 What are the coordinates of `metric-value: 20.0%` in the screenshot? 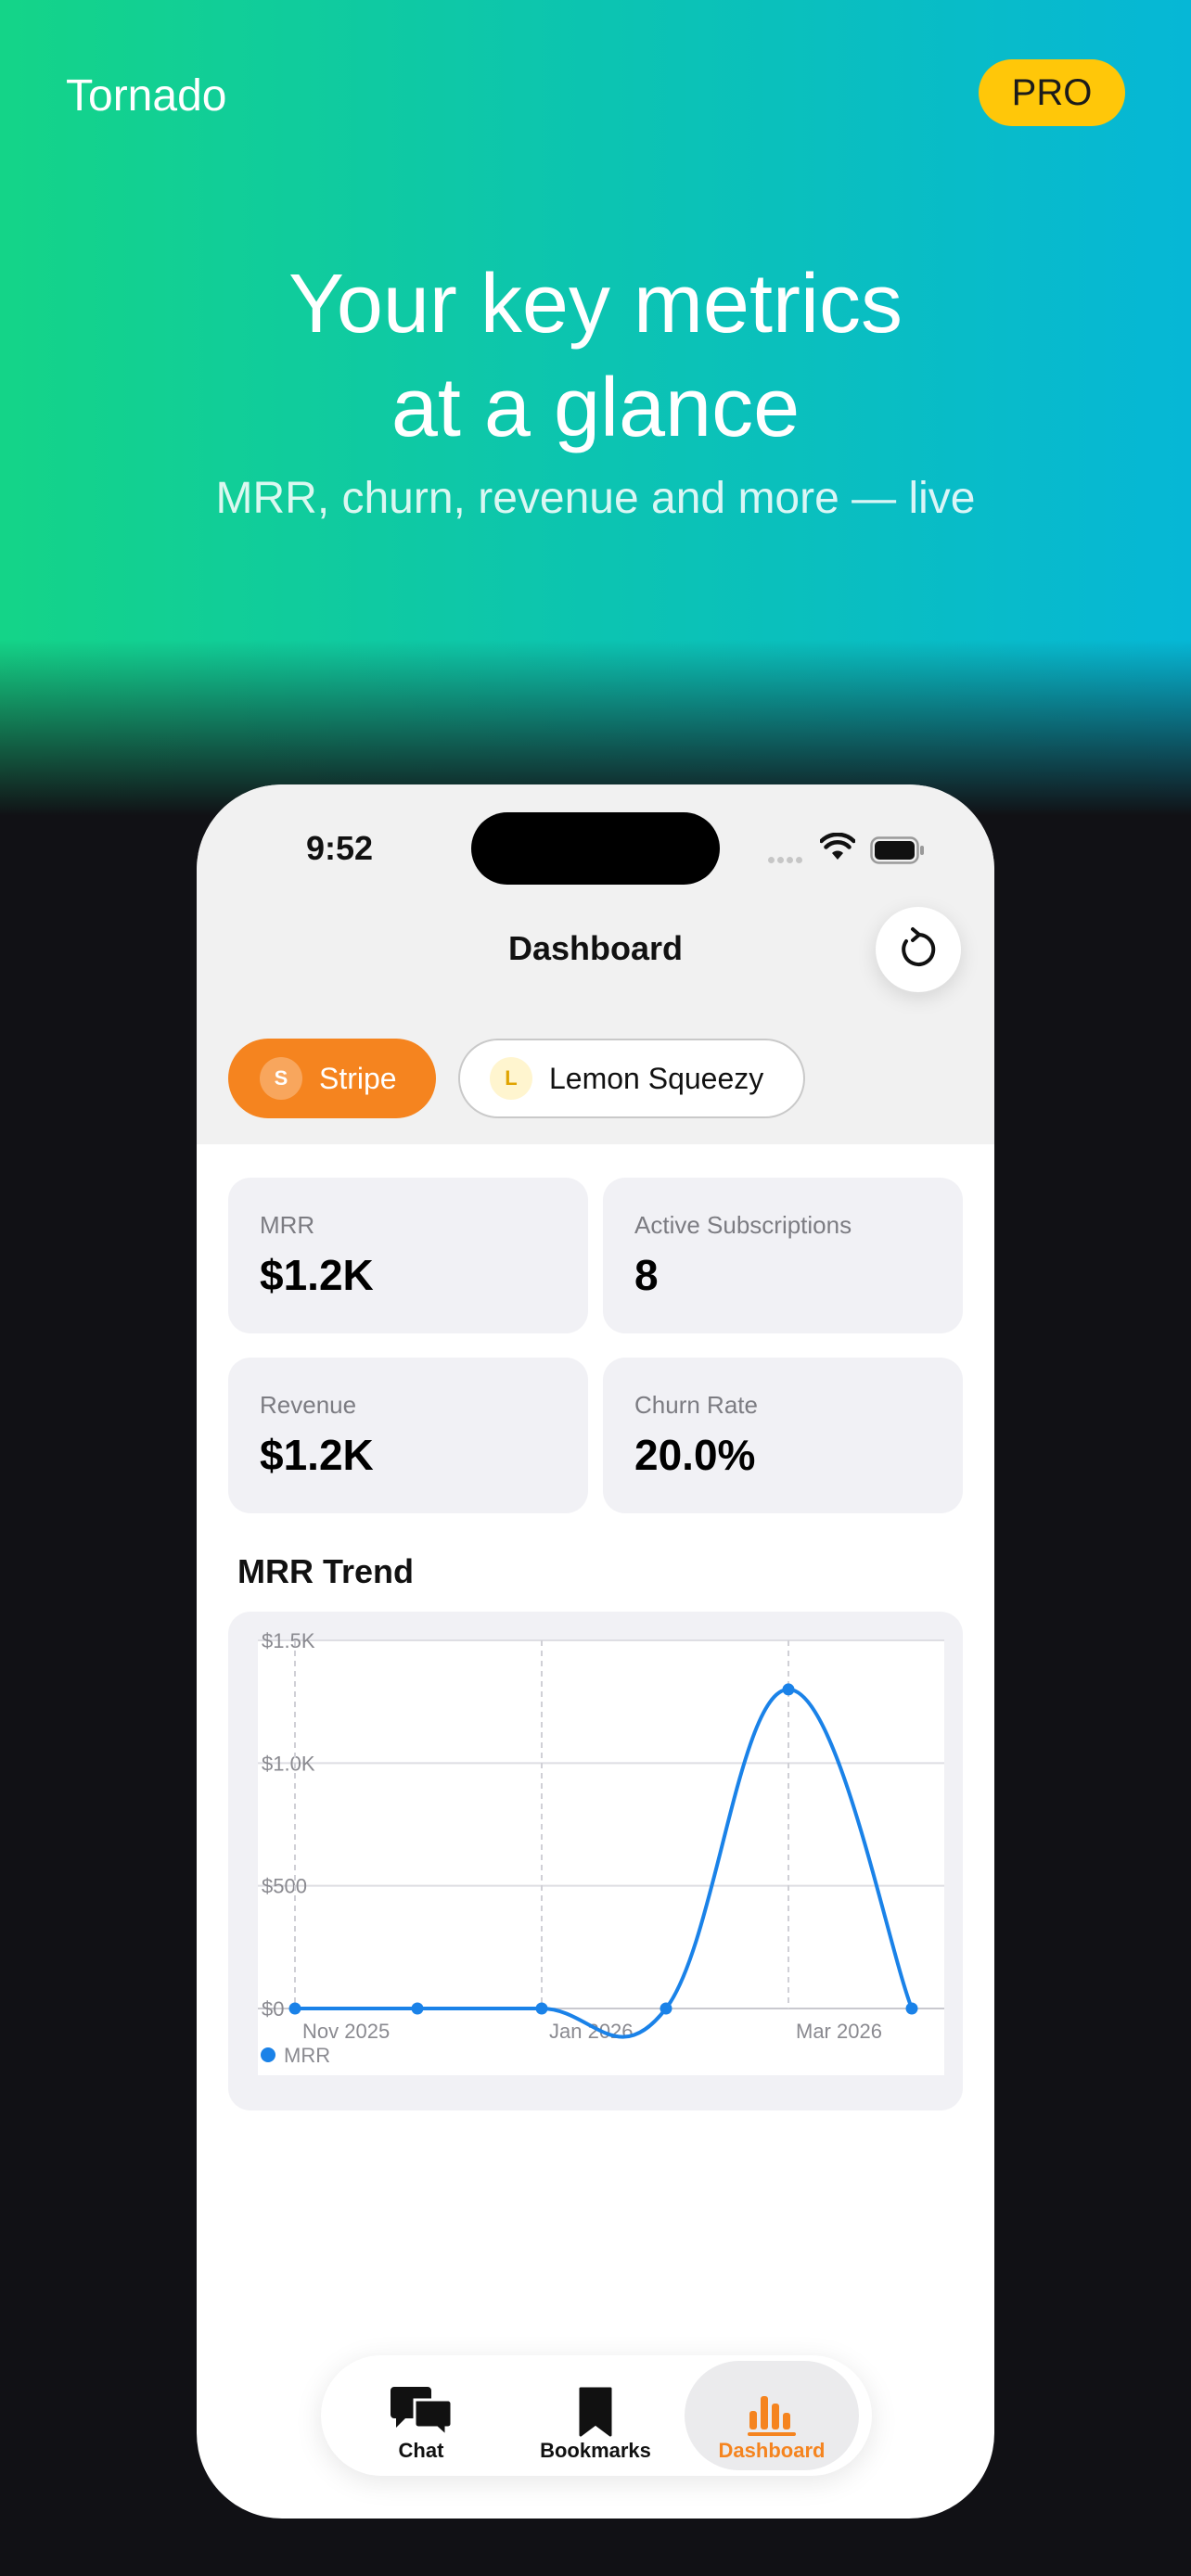 It's located at (695, 1455).